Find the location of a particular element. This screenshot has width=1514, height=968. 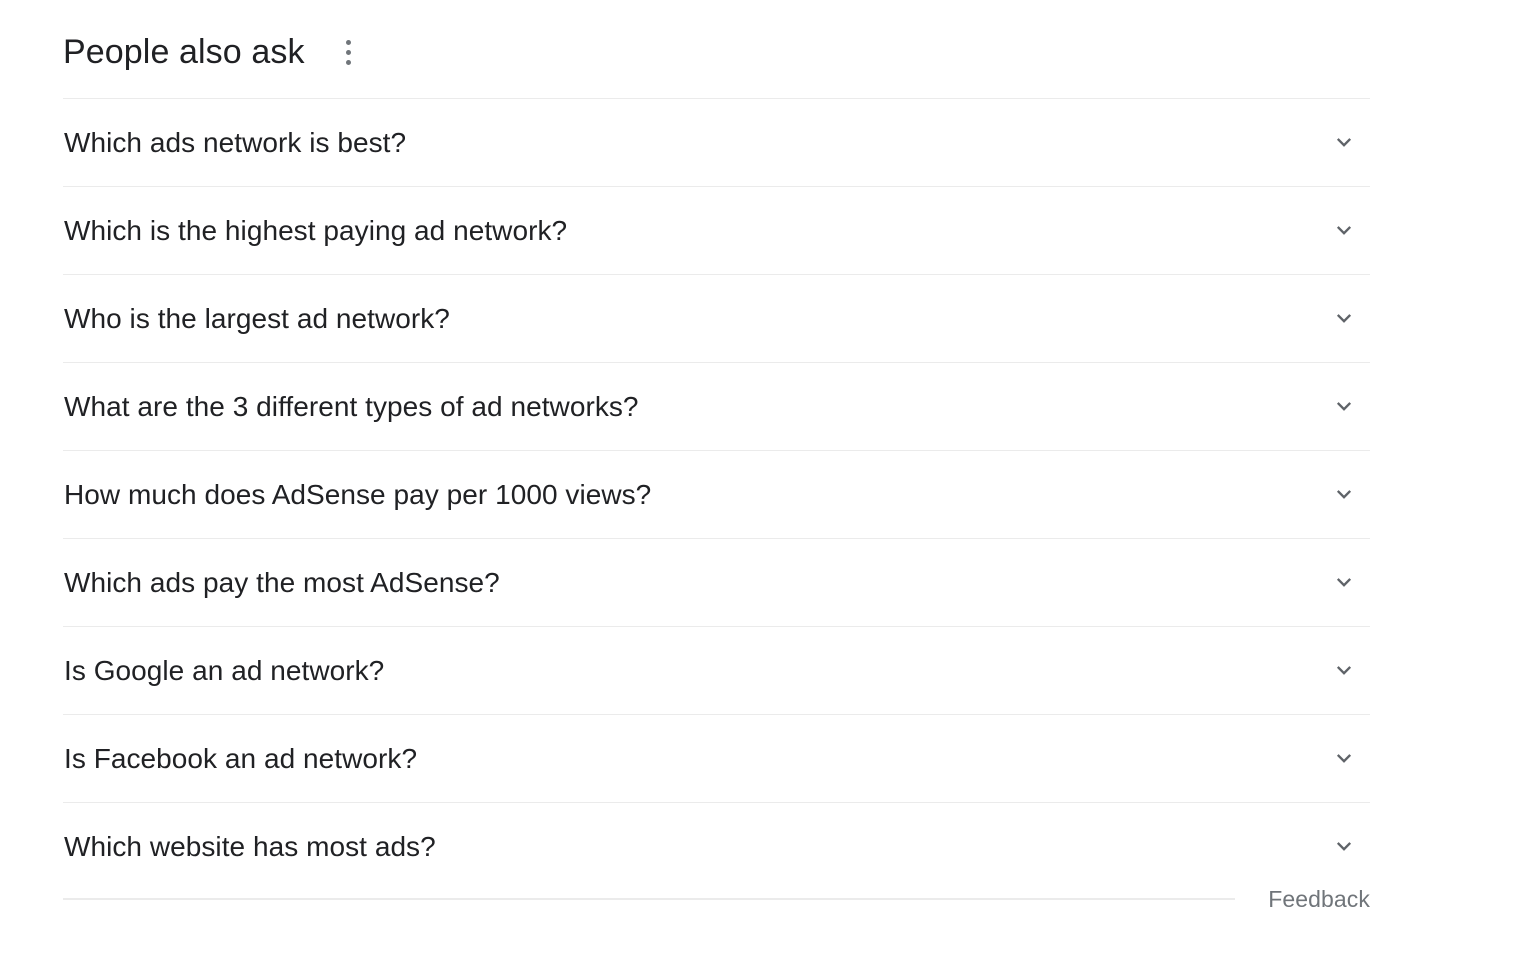

question-row: Which ads network is best? is located at coordinates (716, 142).